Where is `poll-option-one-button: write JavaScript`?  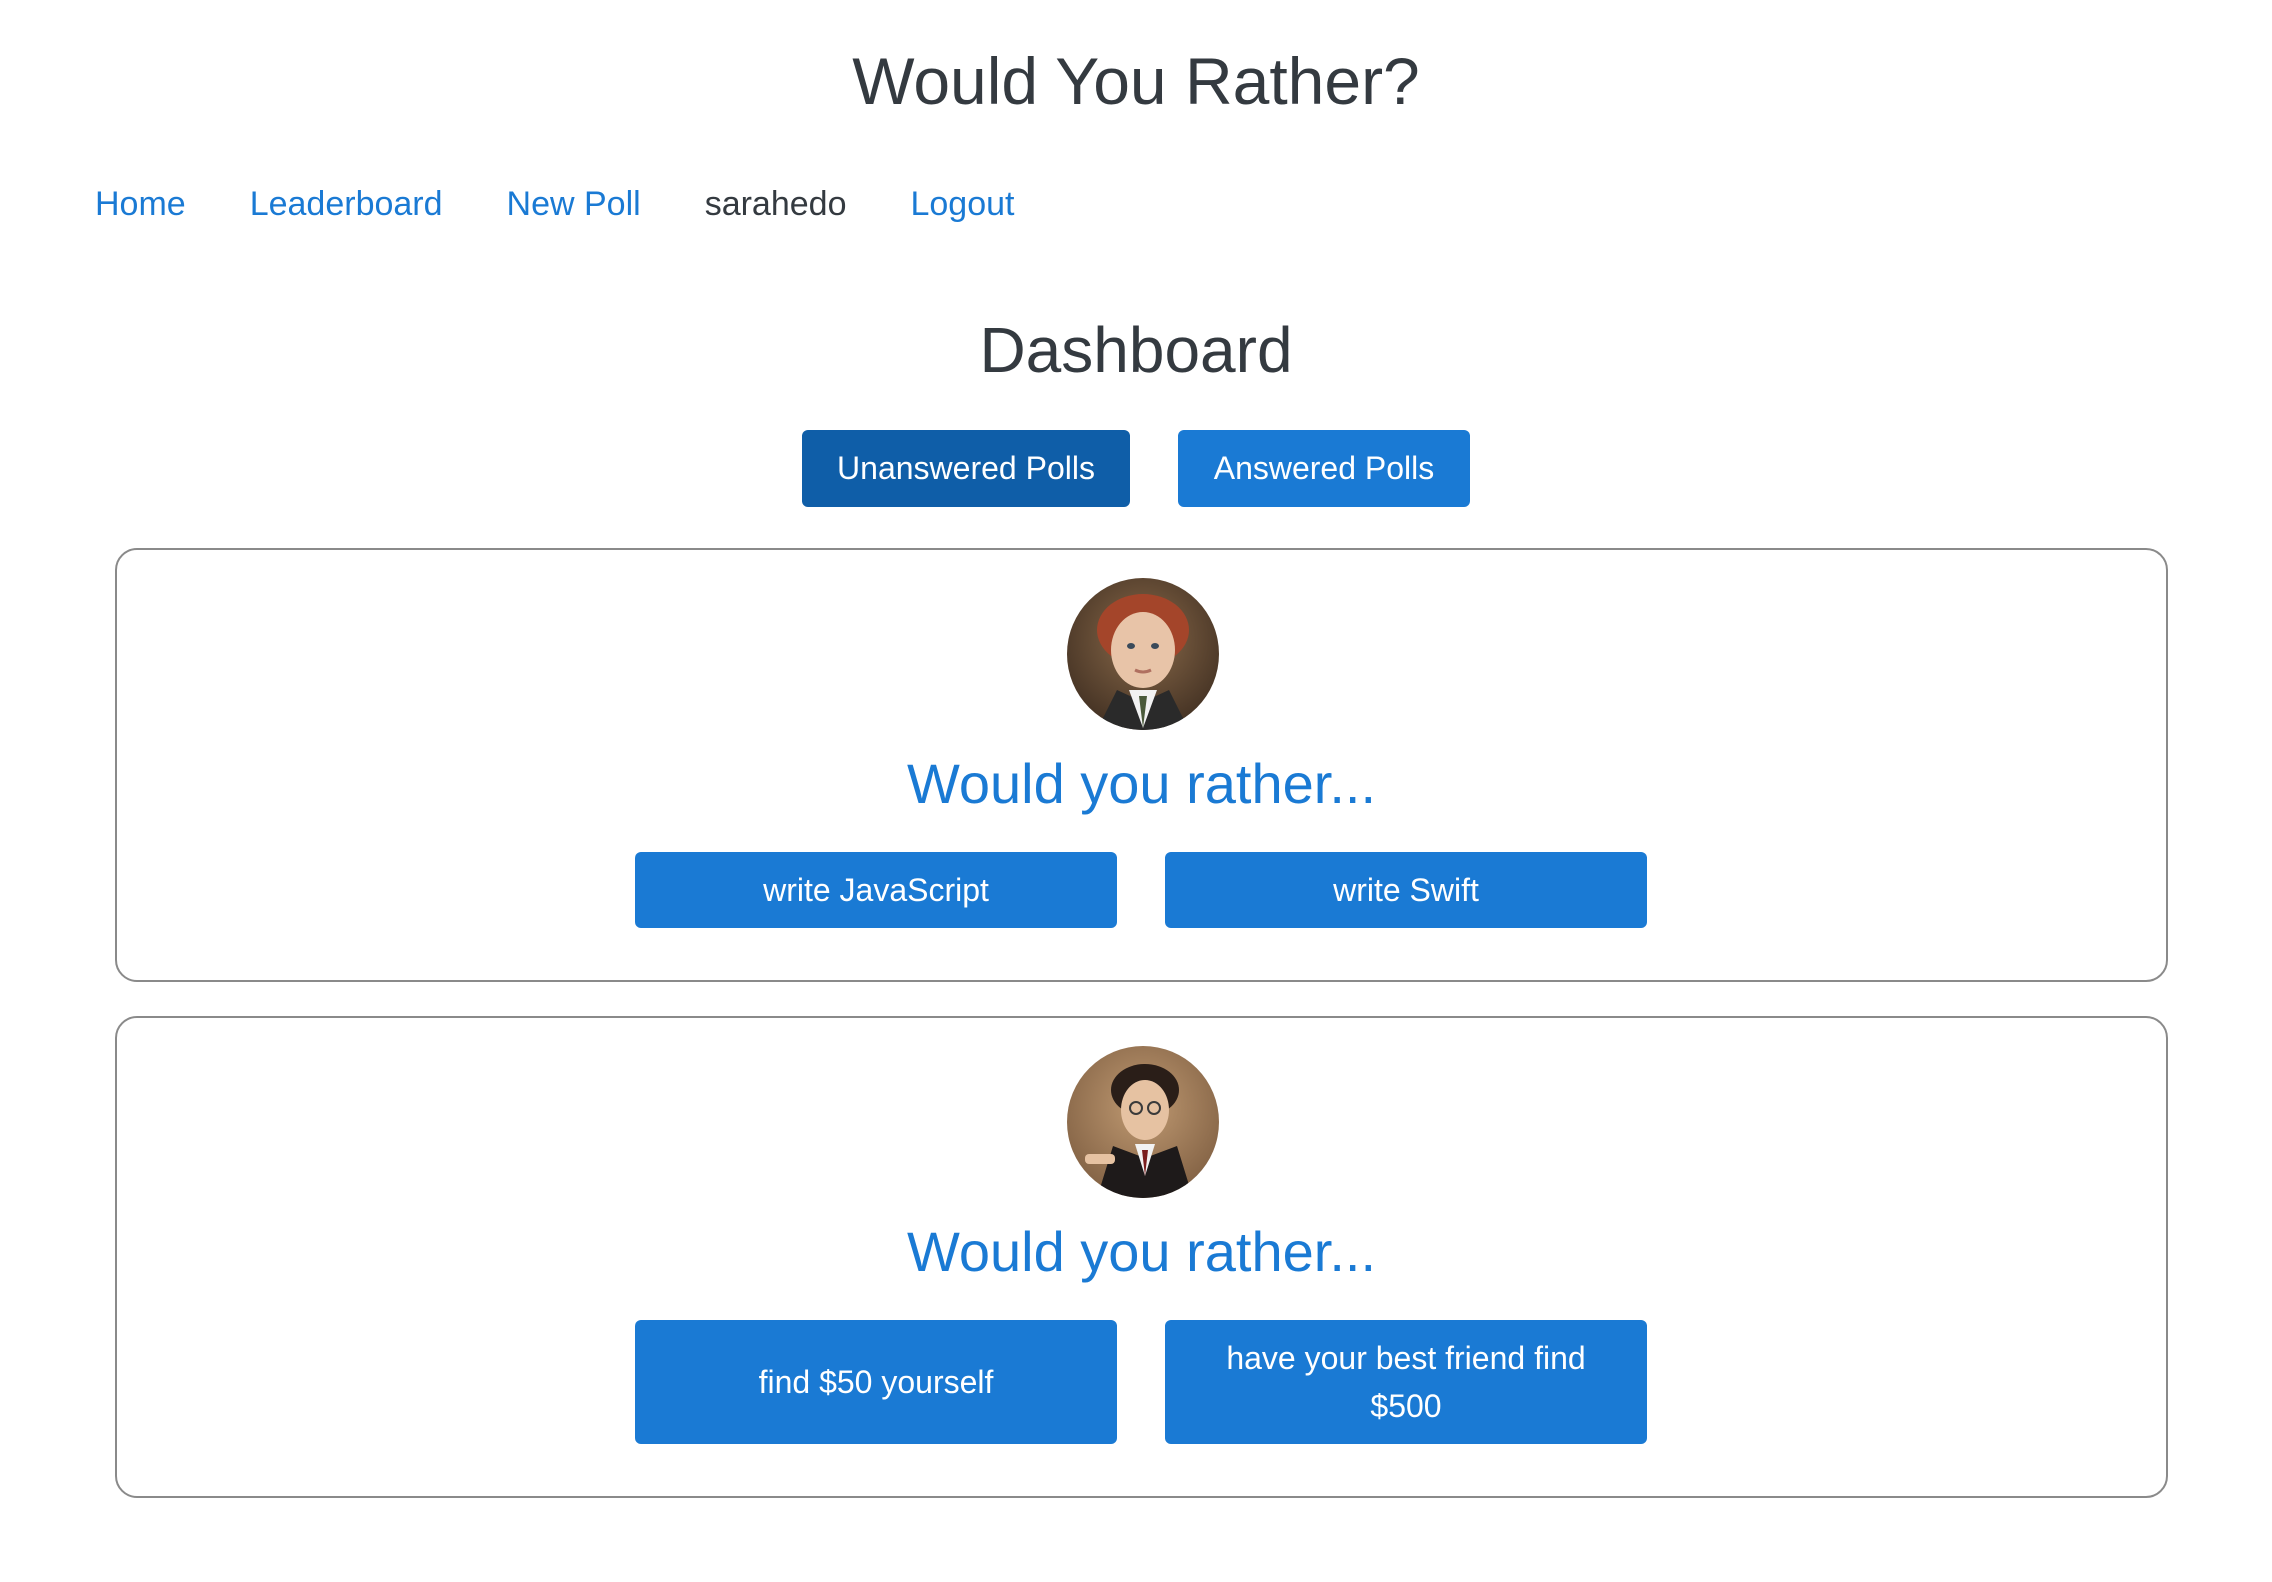 poll-option-one-button: write JavaScript is located at coordinates (876, 890).